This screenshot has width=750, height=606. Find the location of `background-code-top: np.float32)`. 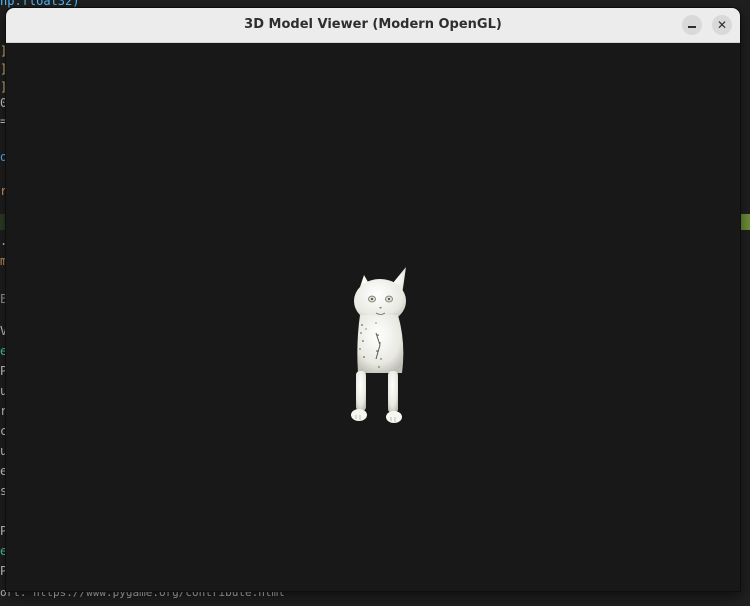

background-code-top: np.float32) is located at coordinates (40, 4).